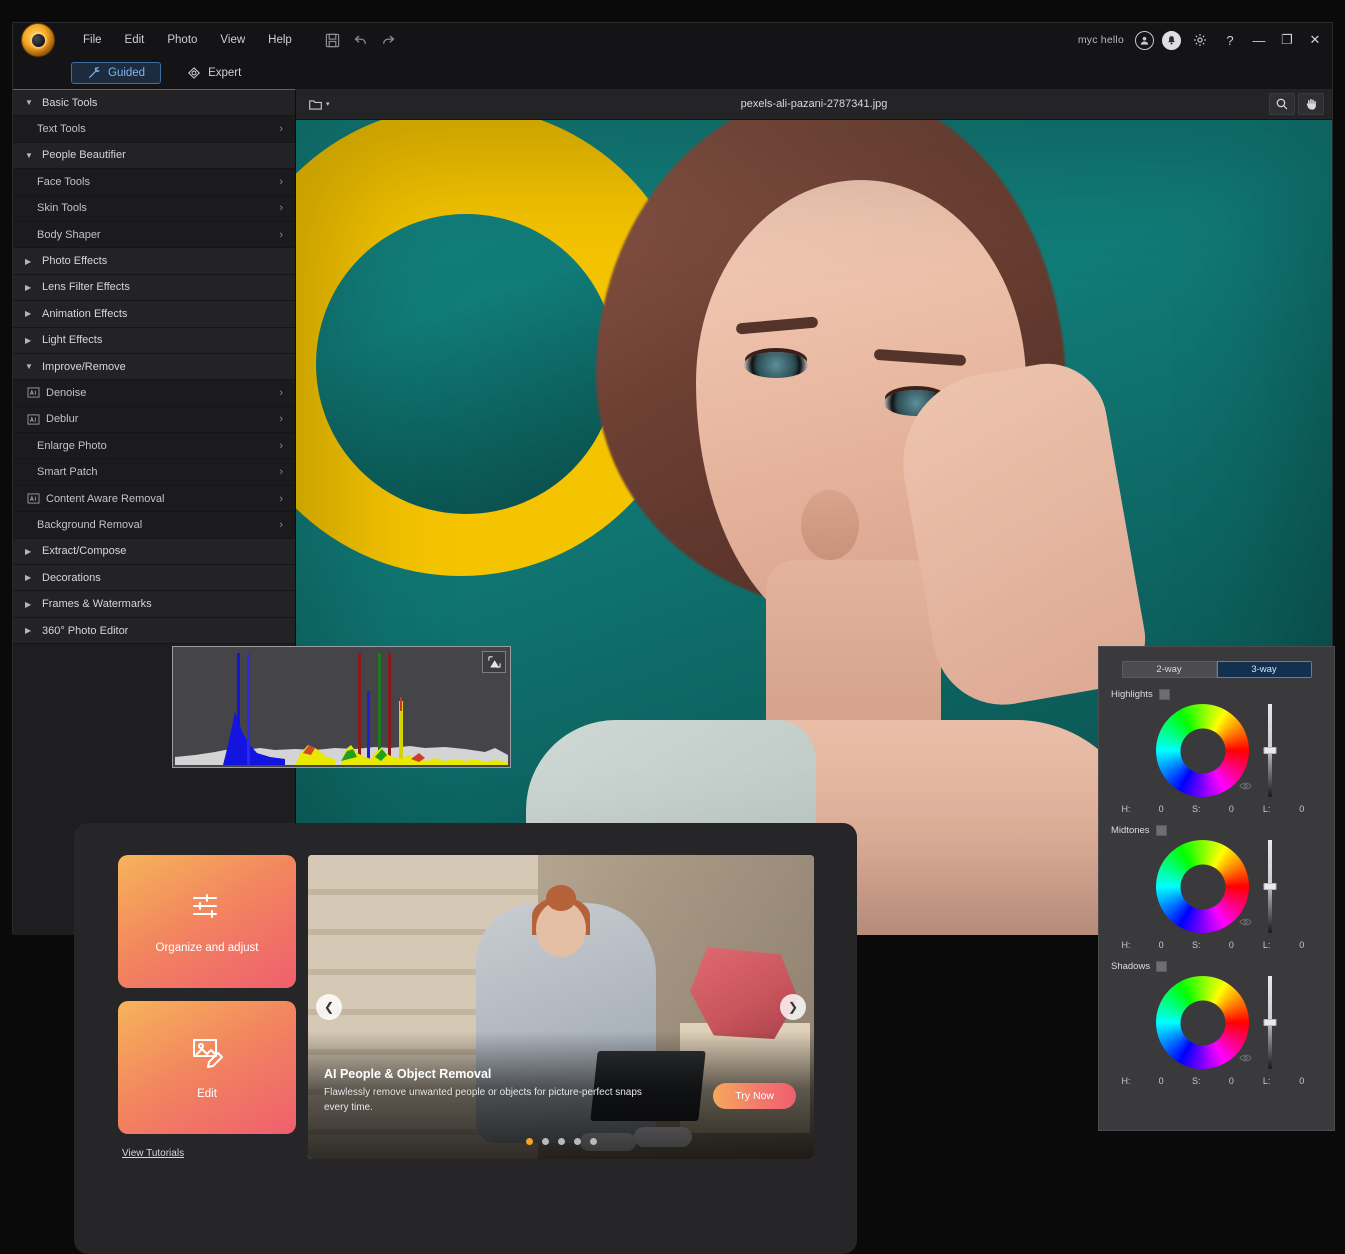 Image resolution: width=1345 pixels, height=1254 pixels. What do you see at coordinates (154, 420) in the screenshot?
I see `sidebar-item-deblur: Deblur ›` at bounding box center [154, 420].